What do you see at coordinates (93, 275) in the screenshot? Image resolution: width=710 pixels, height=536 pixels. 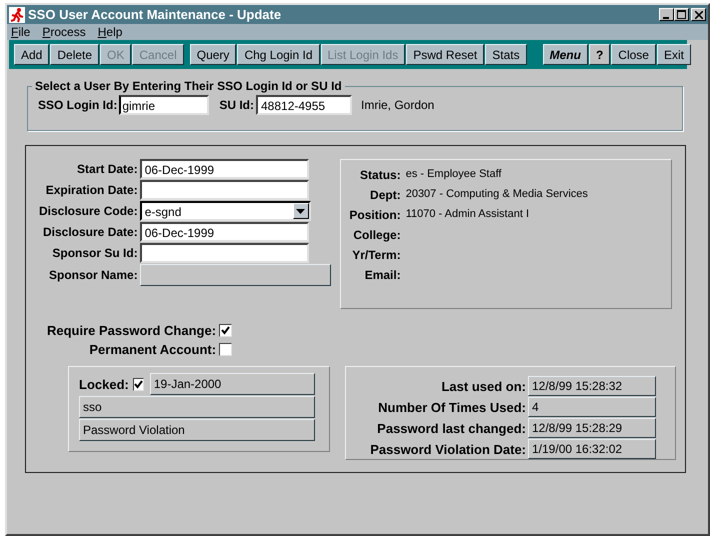 I see `field-label: Sponsor Name:` at bounding box center [93, 275].